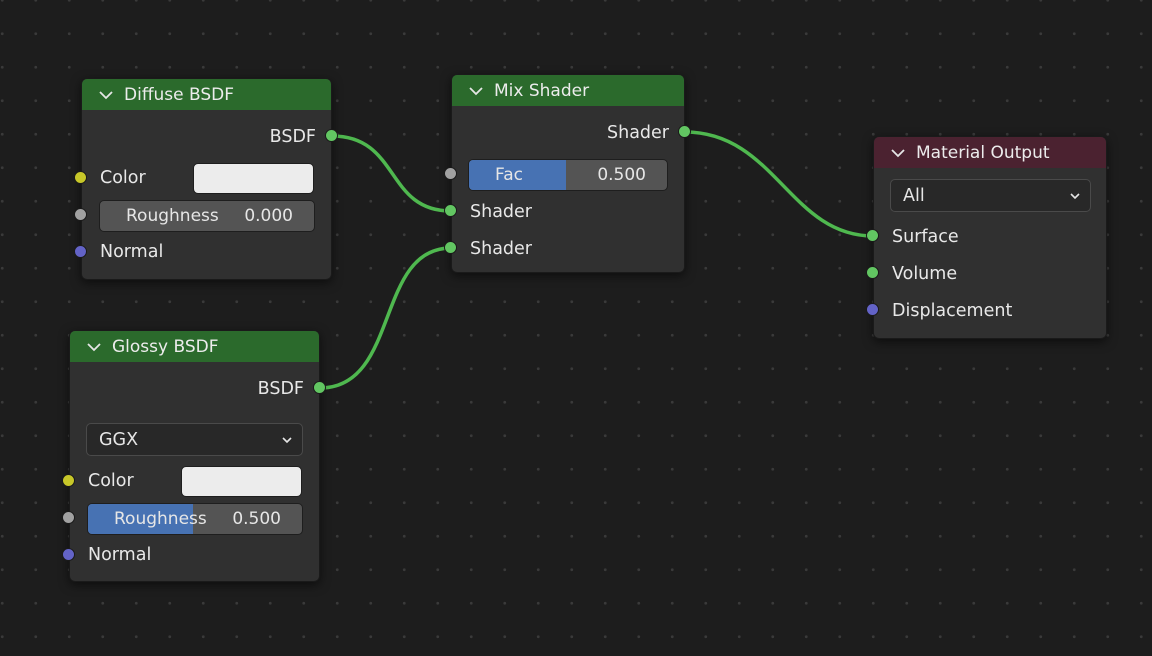  What do you see at coordinates (391, 173) in the screenshot?
I see `link-diffuse-to-mix` at bounding box center [391, 173].